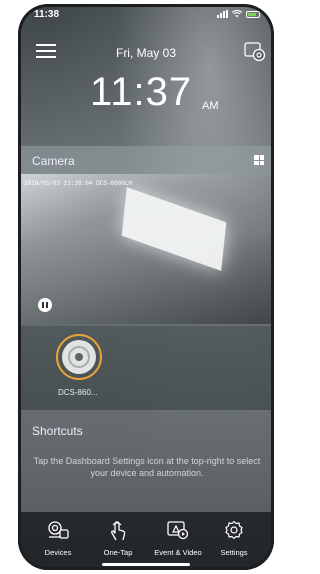 This screenshot has height=574, width=320. Describe the element at coordinates (47, 14) in the screenshot. I see `status-time: 11:38` at that location.